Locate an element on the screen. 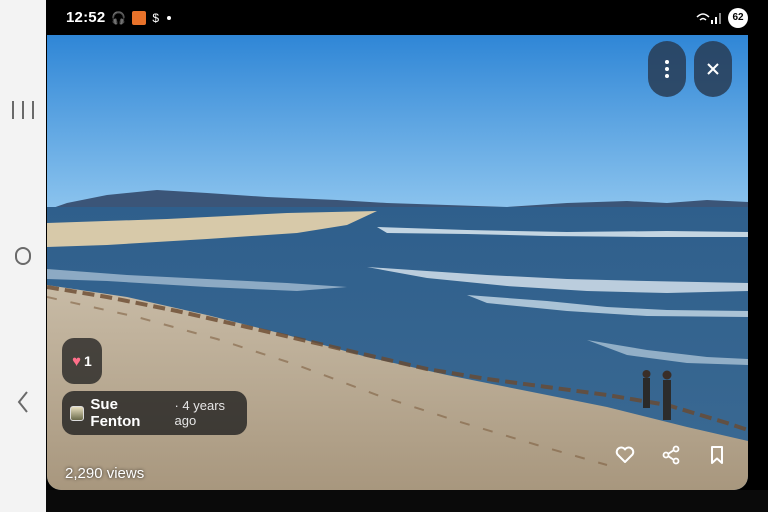 The height and width of the screenshot is (512, 768). battery-indicator: 62 is located at coordinates (738, 17).